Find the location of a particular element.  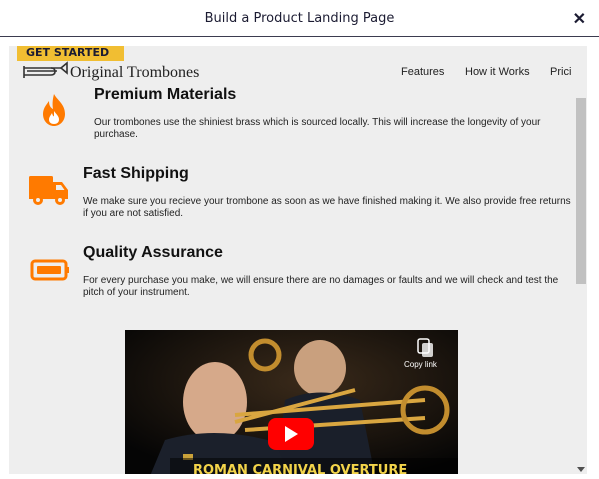

logo-text: Original Trombones is located at coordinates (135, 72).